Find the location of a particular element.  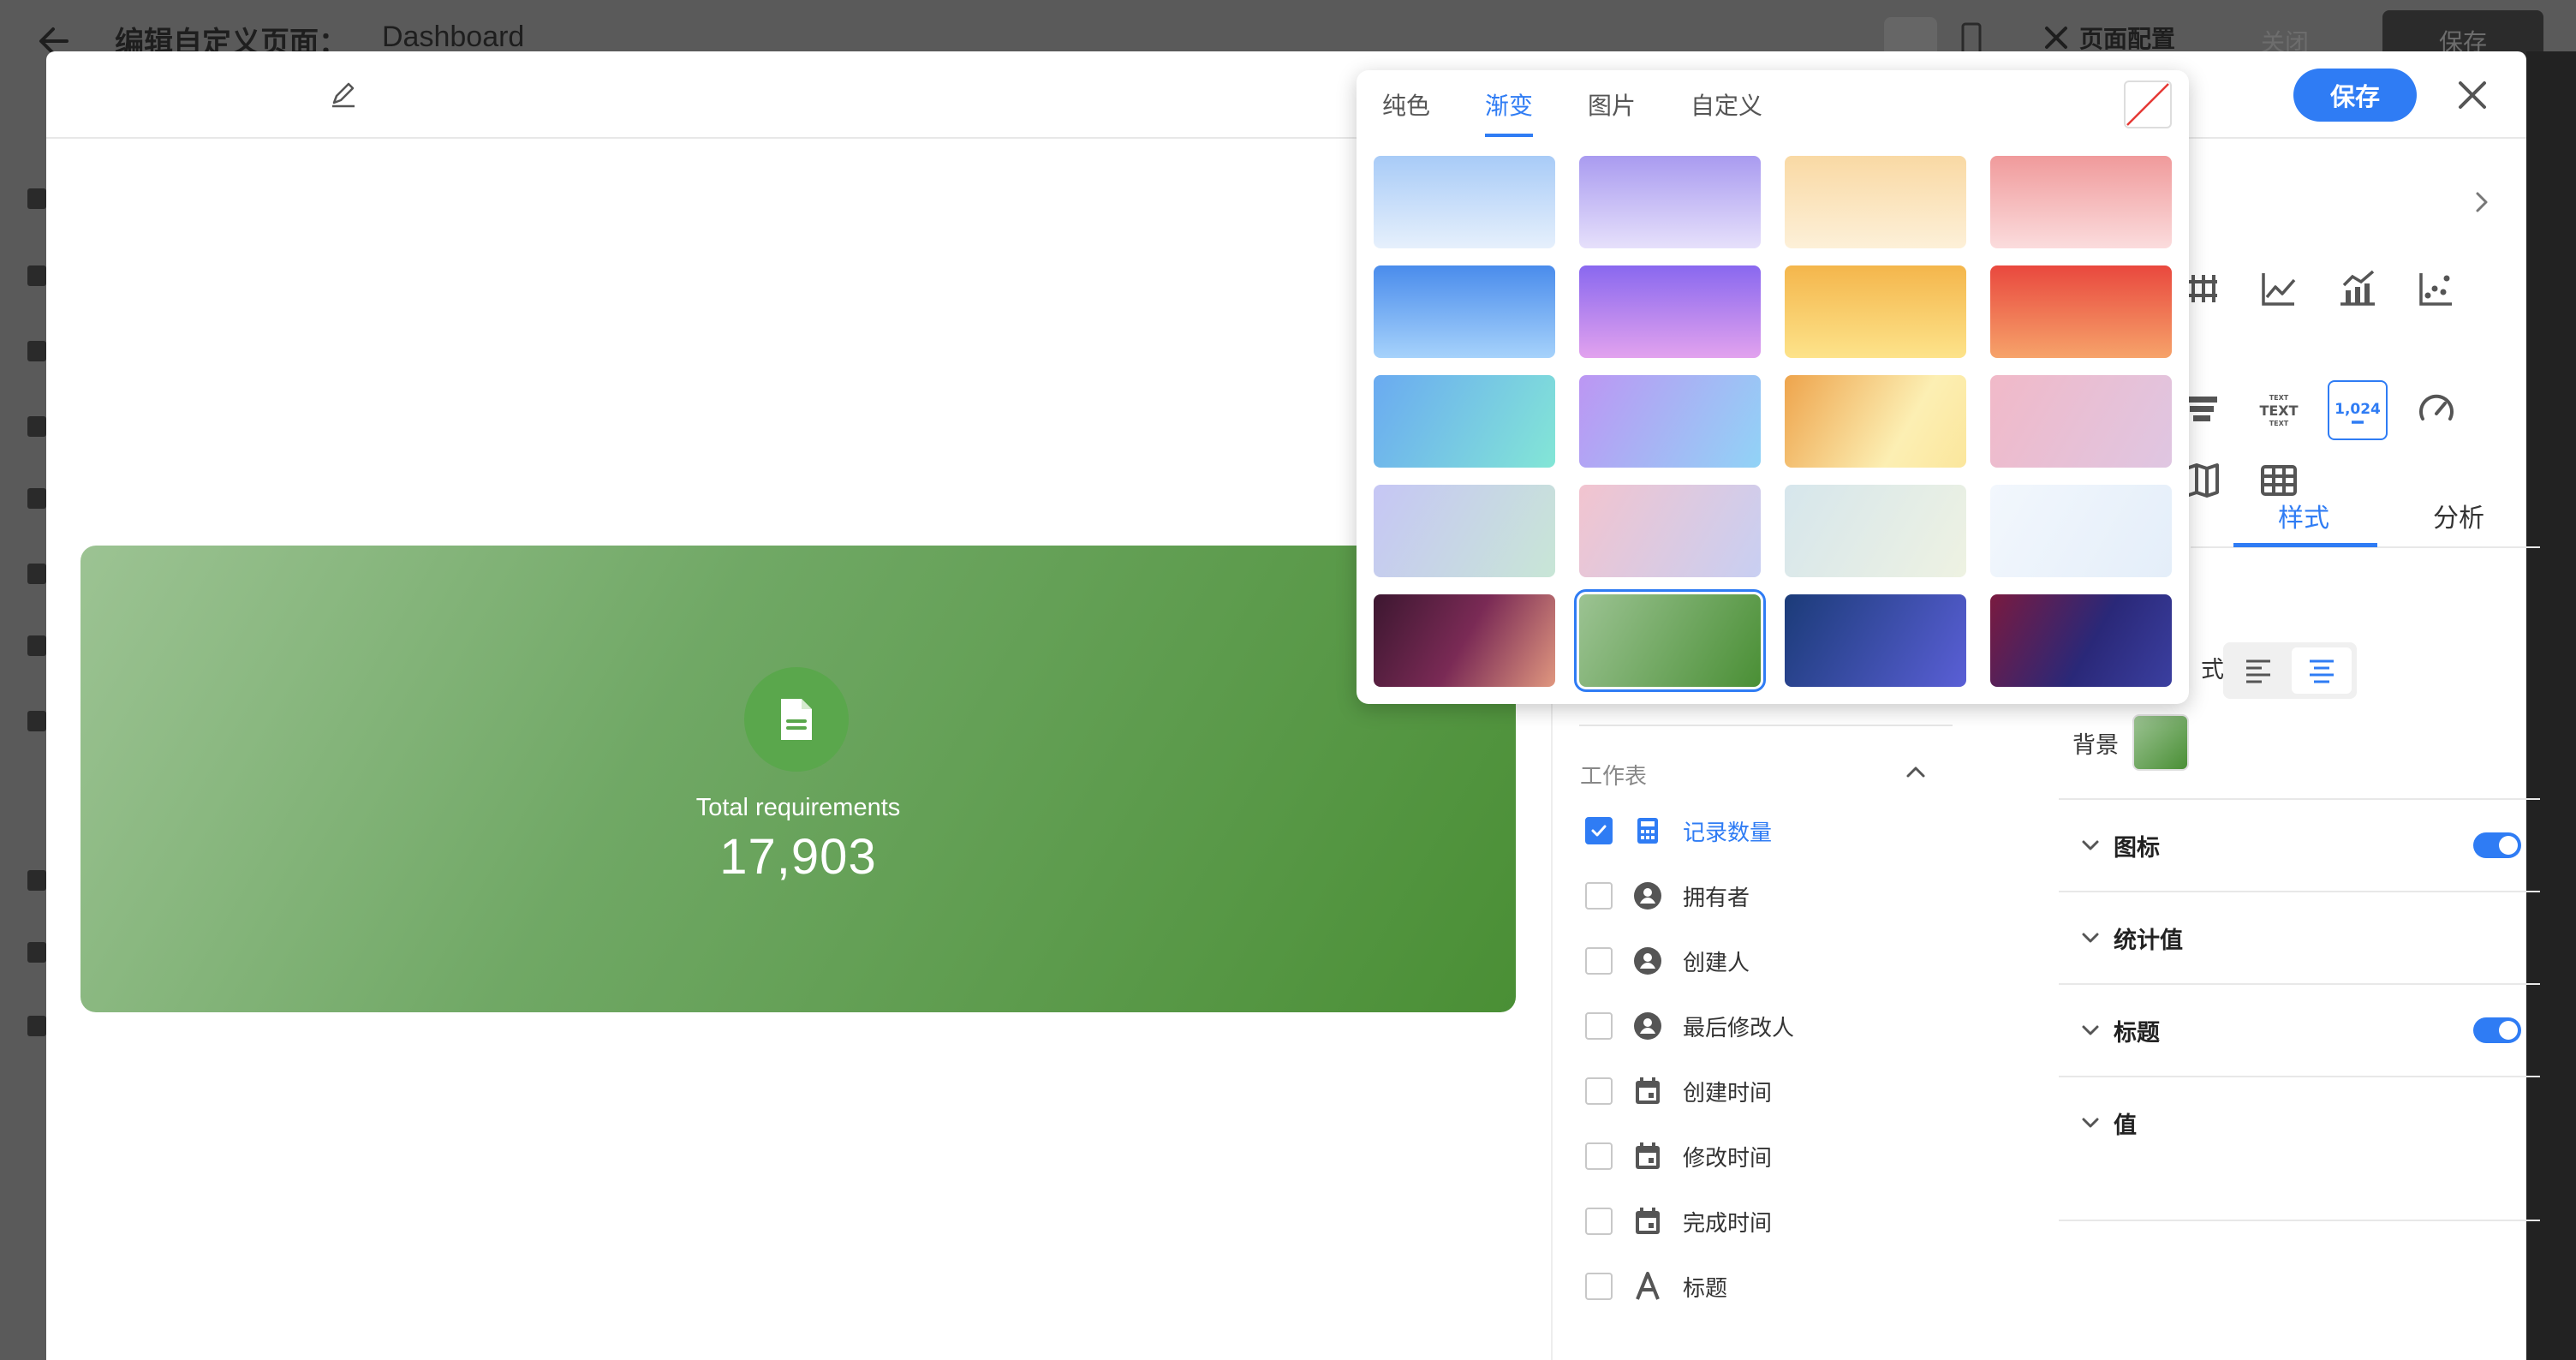

background-label: 背景 is located at coordinates (2095, 745).